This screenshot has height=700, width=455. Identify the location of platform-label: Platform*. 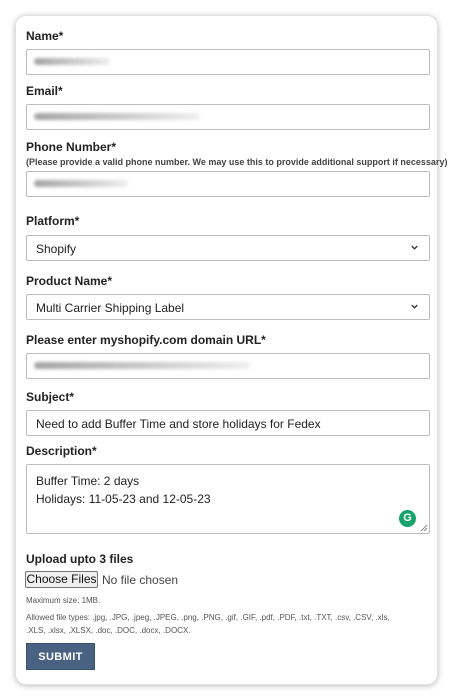
(53, 221).